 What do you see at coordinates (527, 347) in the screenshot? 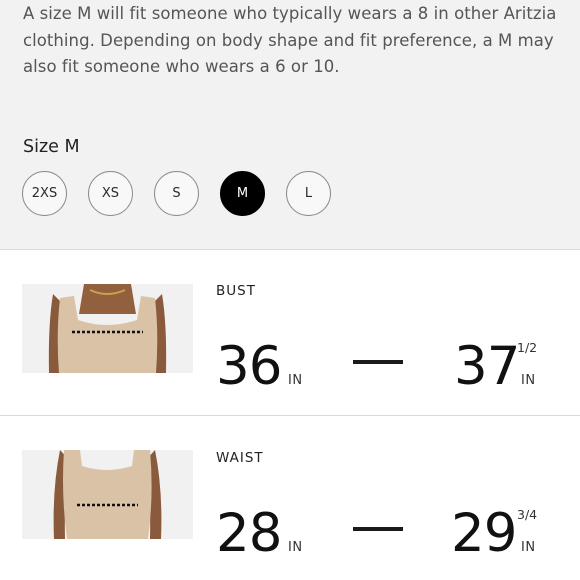
I see `bust-max-fraction: 1/2` at bounding box center [527, 347].